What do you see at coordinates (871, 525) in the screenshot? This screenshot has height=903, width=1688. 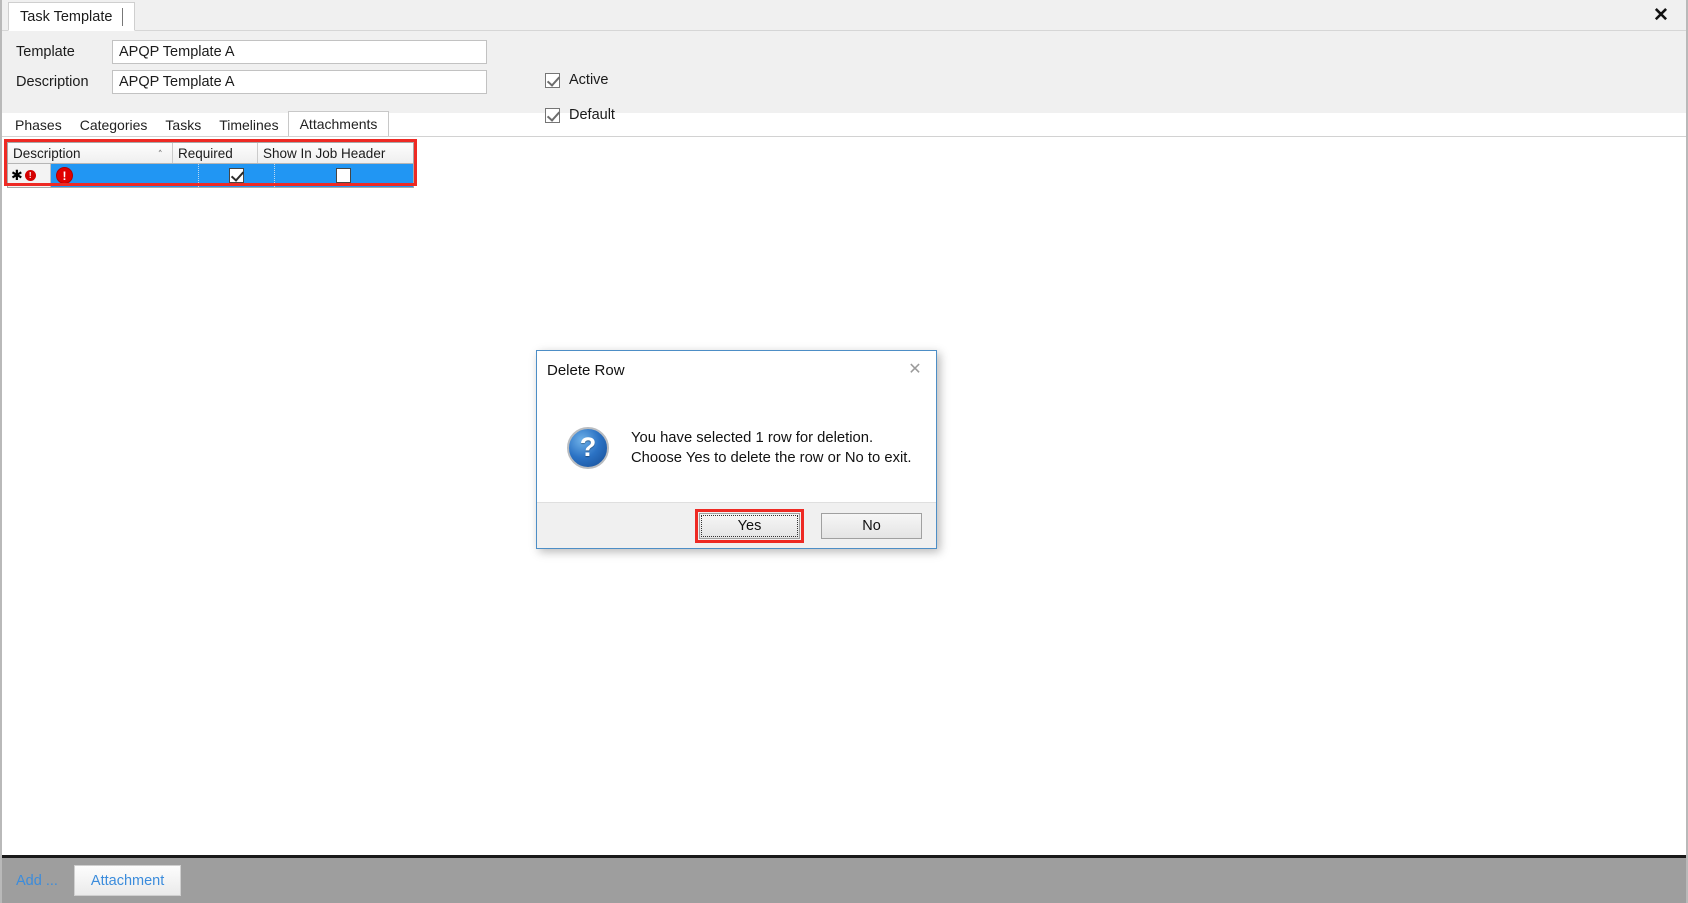 I see `no-button: No` at bounding box center [871, 525].